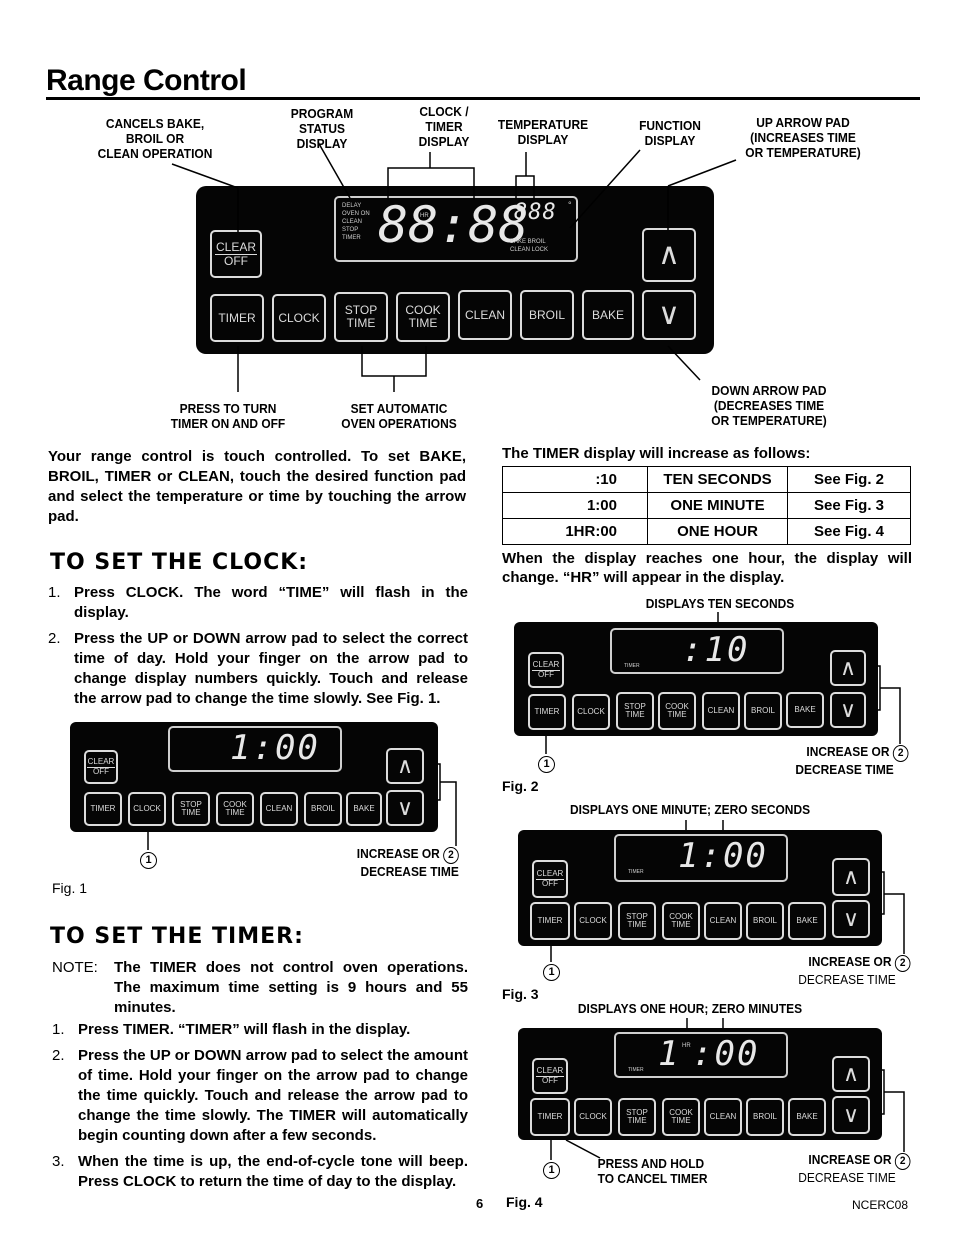 The height and width of the screenshot is (1240, 954). Describe the element at coordinates (547, 315) in the screenshot. I see `broil-button: BROIL` at that location.